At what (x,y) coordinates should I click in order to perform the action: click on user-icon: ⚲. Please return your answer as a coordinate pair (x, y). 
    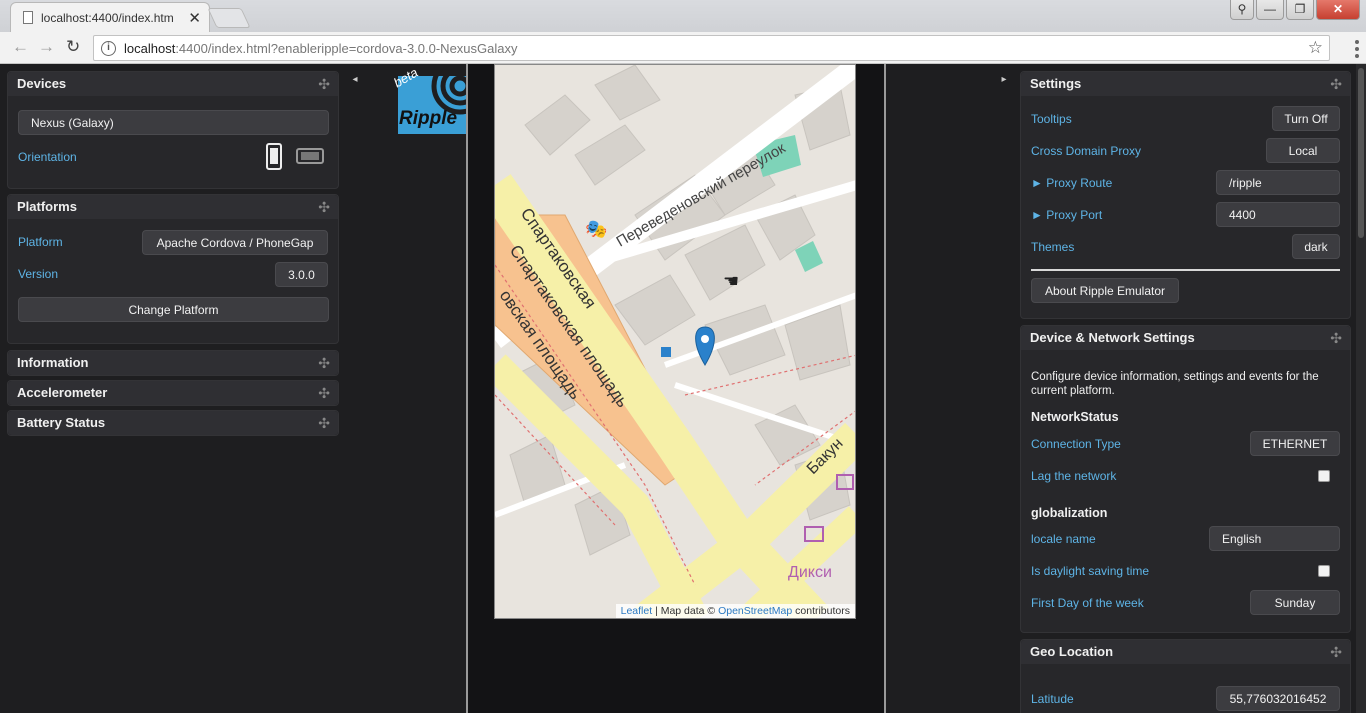
    Looking at the image, I should click on (1242, 10).